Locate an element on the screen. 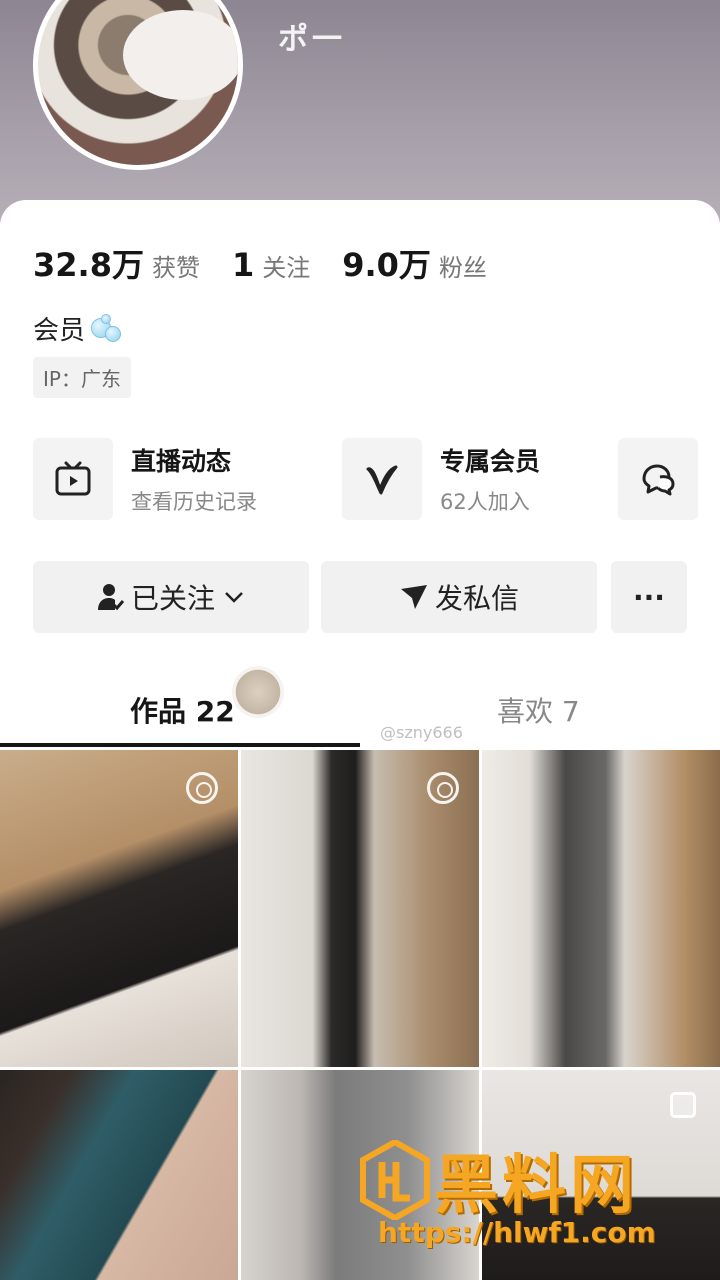 The image size is (720, 1280). member-label: 会员 is located at coordinates (59, 331).